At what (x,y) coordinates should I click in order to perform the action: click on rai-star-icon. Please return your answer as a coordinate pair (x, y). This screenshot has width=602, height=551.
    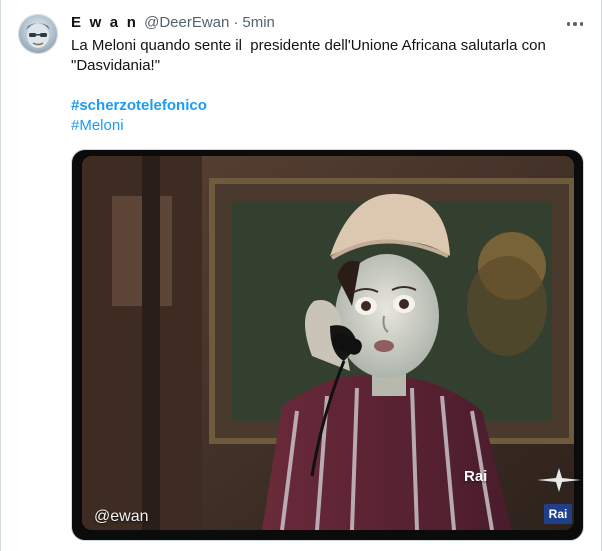
    Looking at the image, I should click on (559, 480).